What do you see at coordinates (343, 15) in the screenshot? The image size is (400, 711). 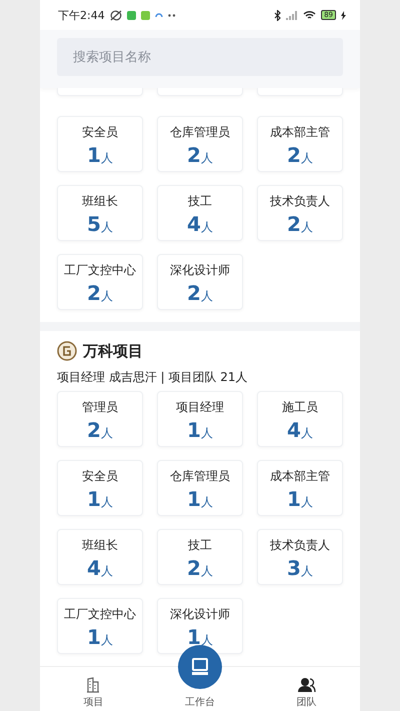 I see `charging-icon` at bounding box center [343, 15].